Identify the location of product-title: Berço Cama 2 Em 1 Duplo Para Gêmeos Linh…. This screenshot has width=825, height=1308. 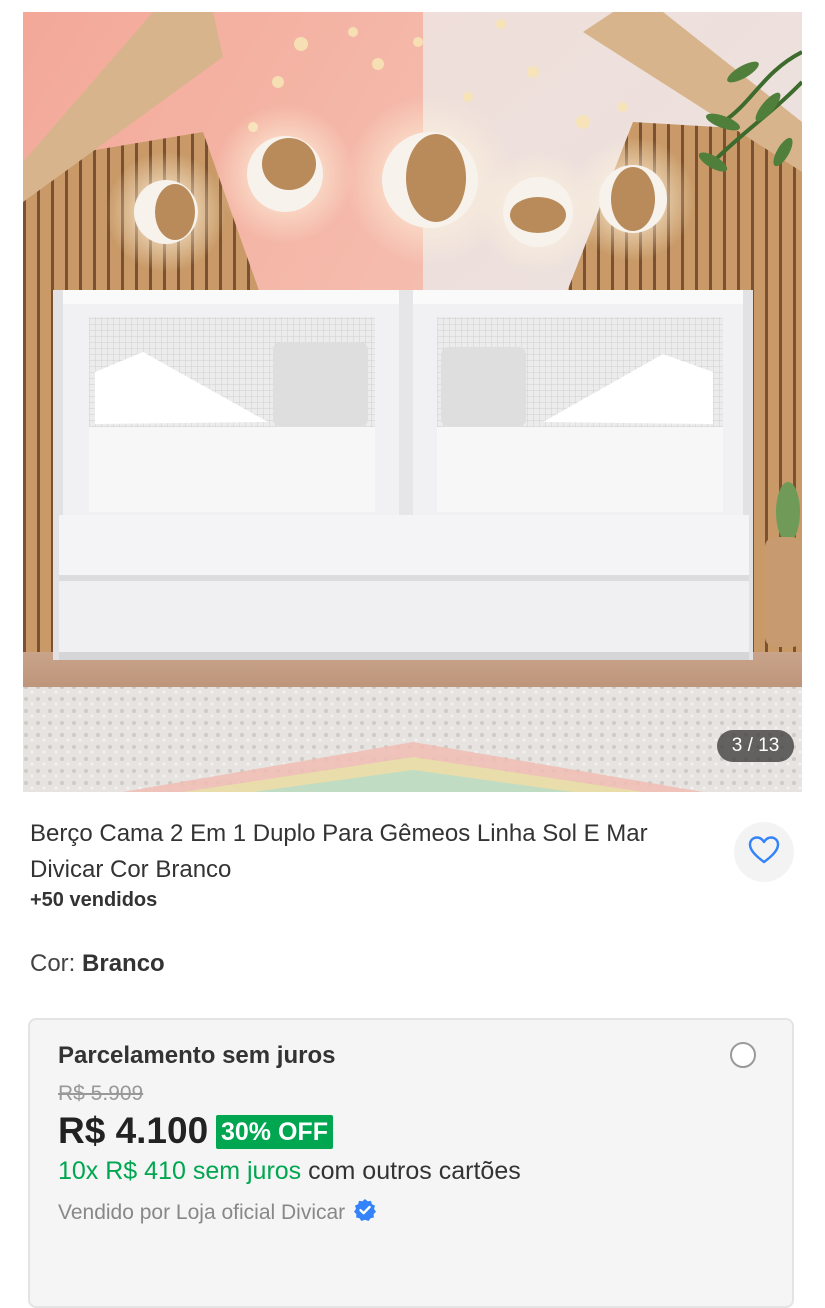
(339, 851).